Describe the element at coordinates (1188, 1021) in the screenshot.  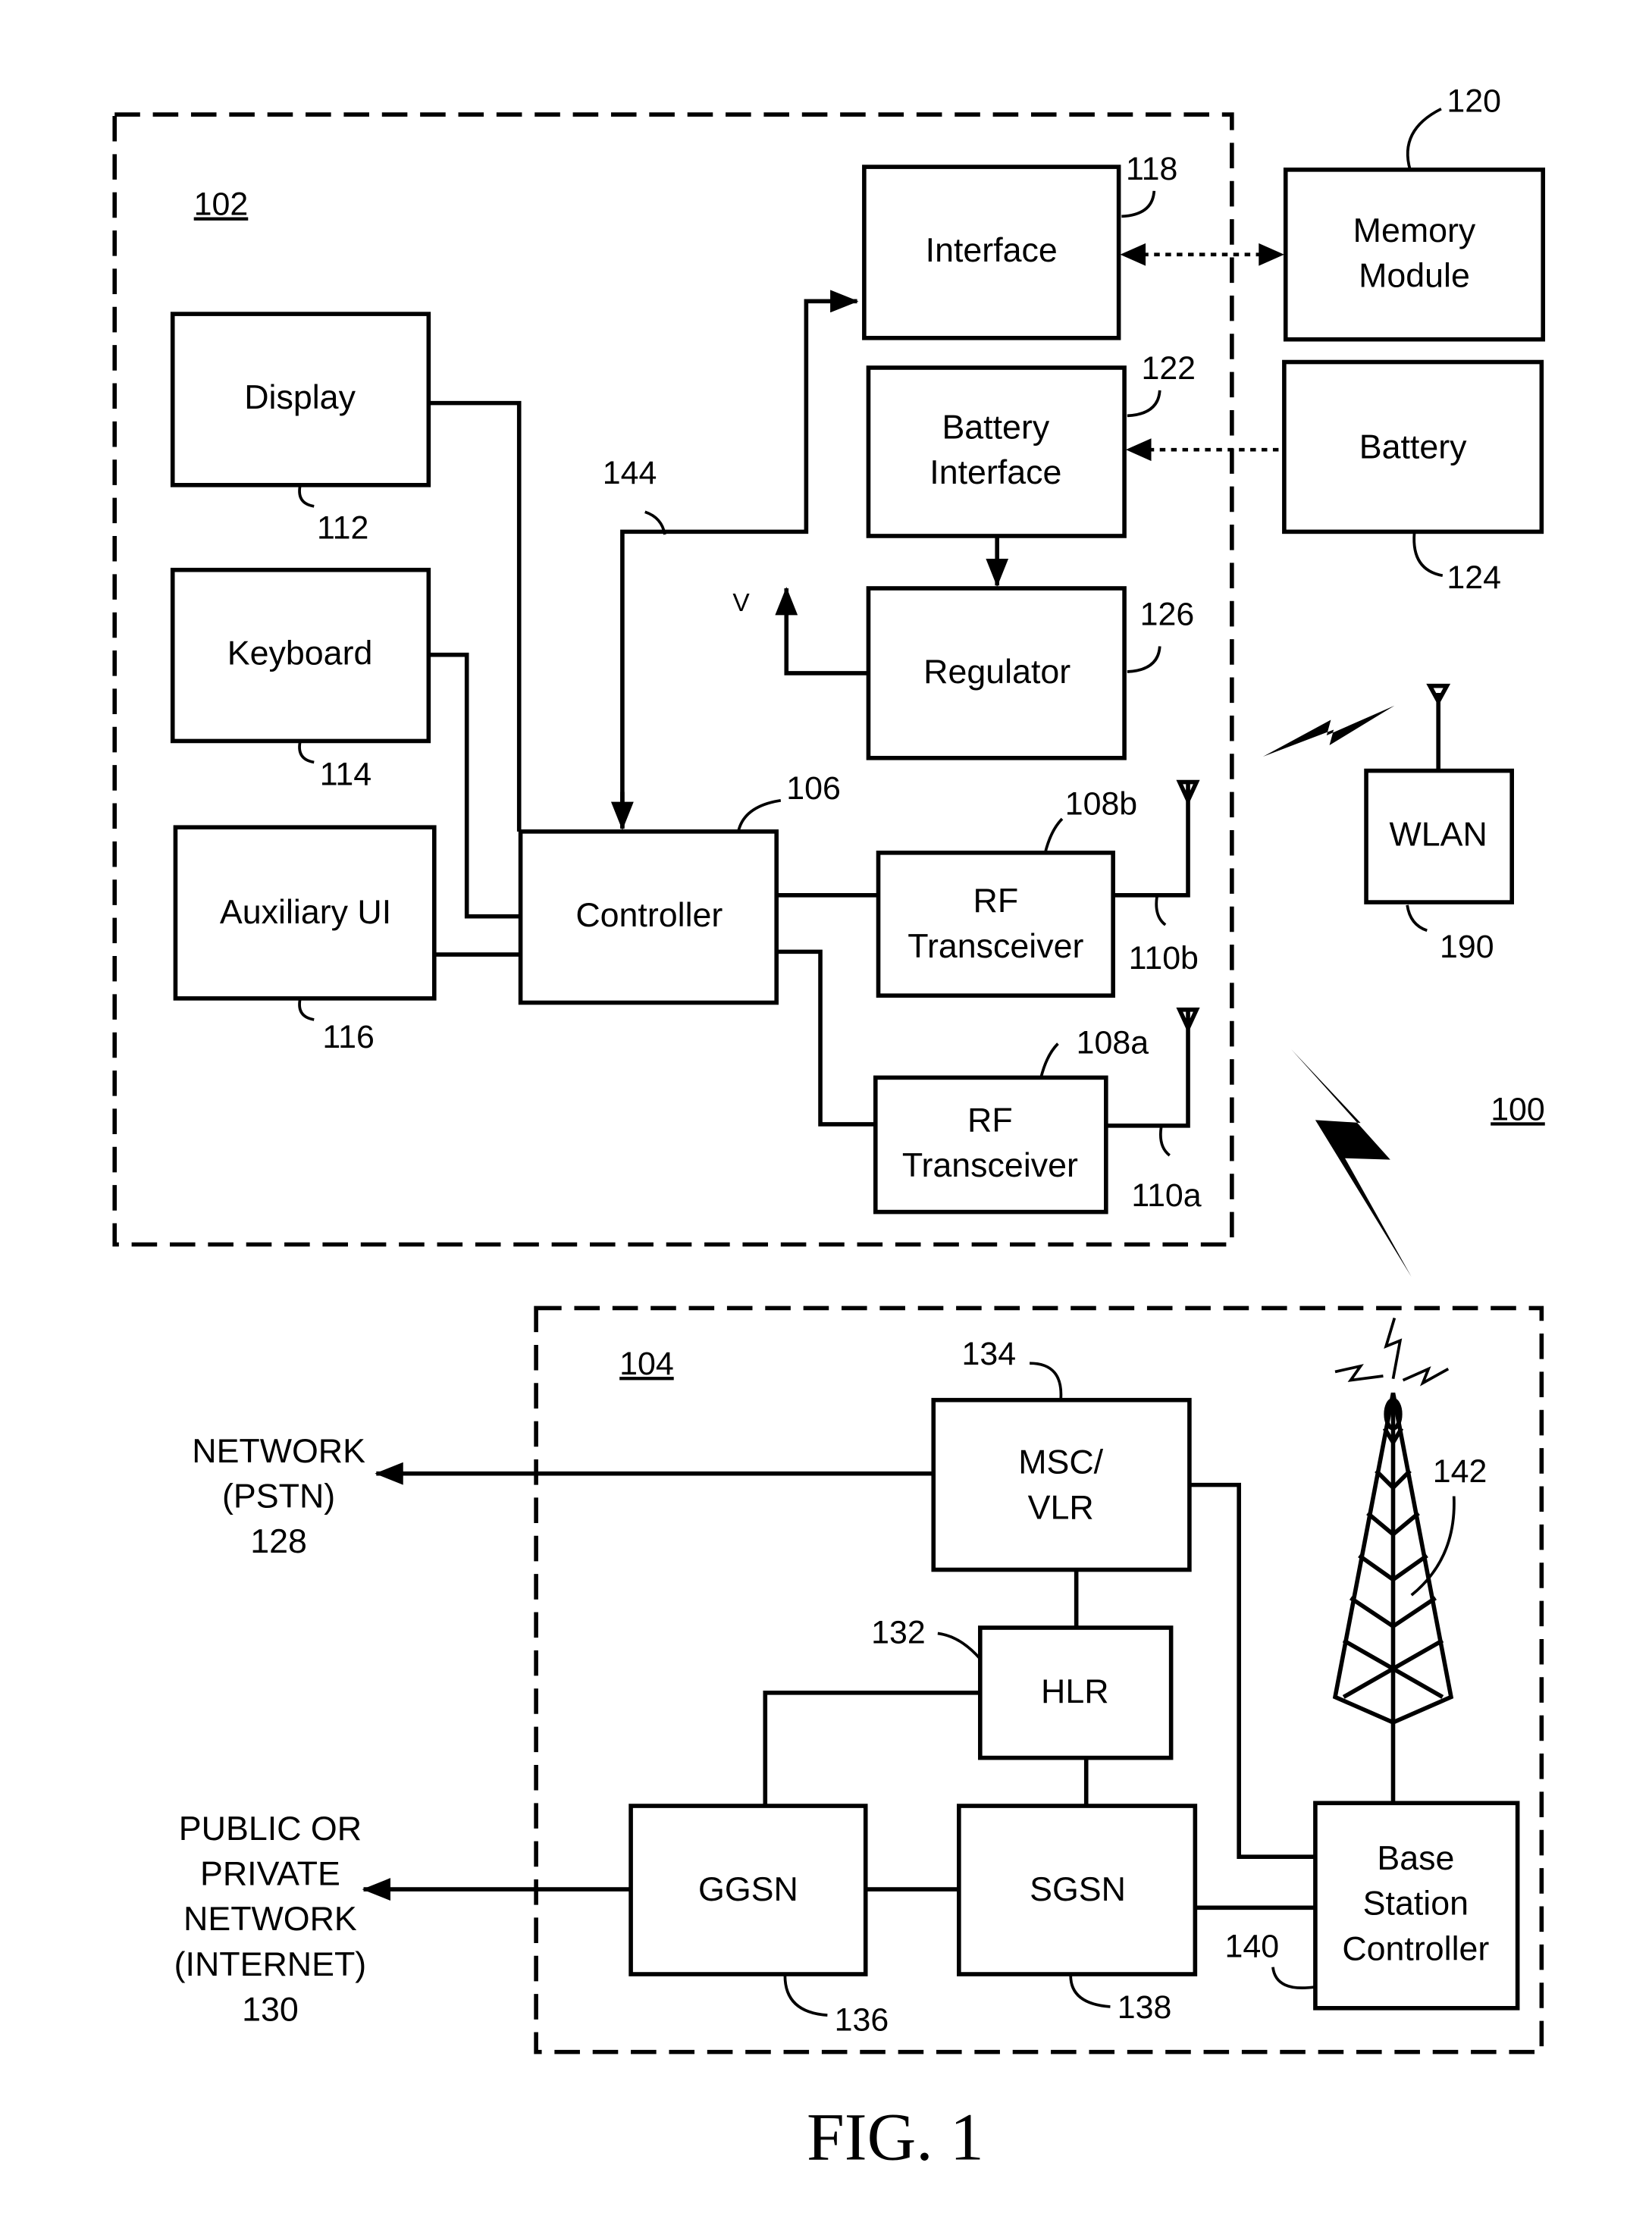
I see `antenna-a-icon` at that location.